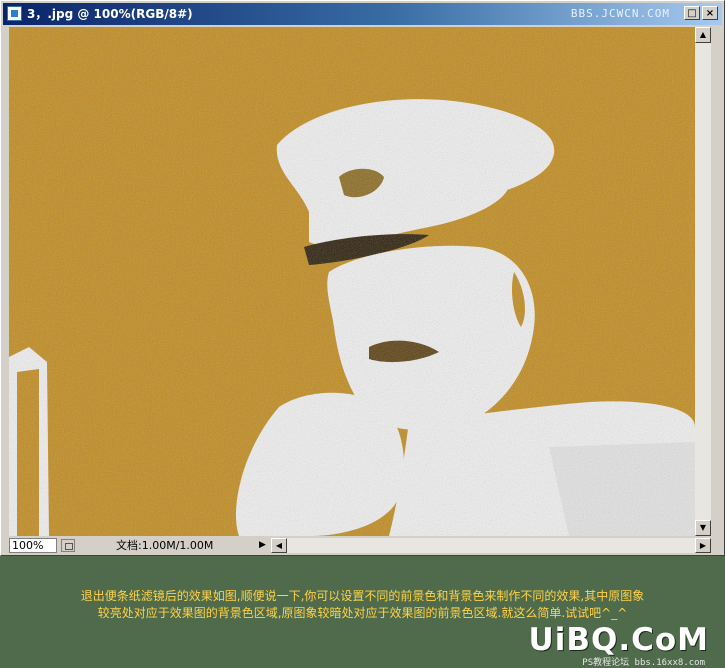 The image size is (725, 668). I want to click on scroll-left-button: ◀, so click(279, 545).